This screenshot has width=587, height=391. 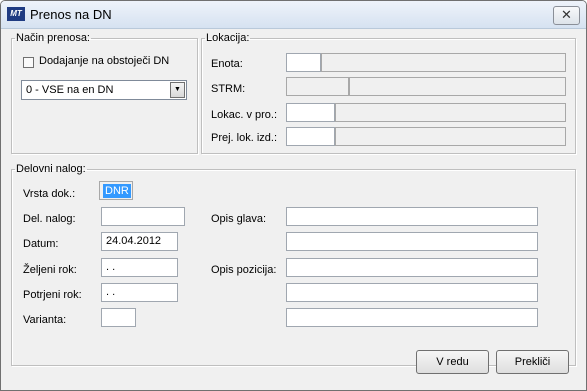 I want to click on strm-input, so click(x=317, y=86).